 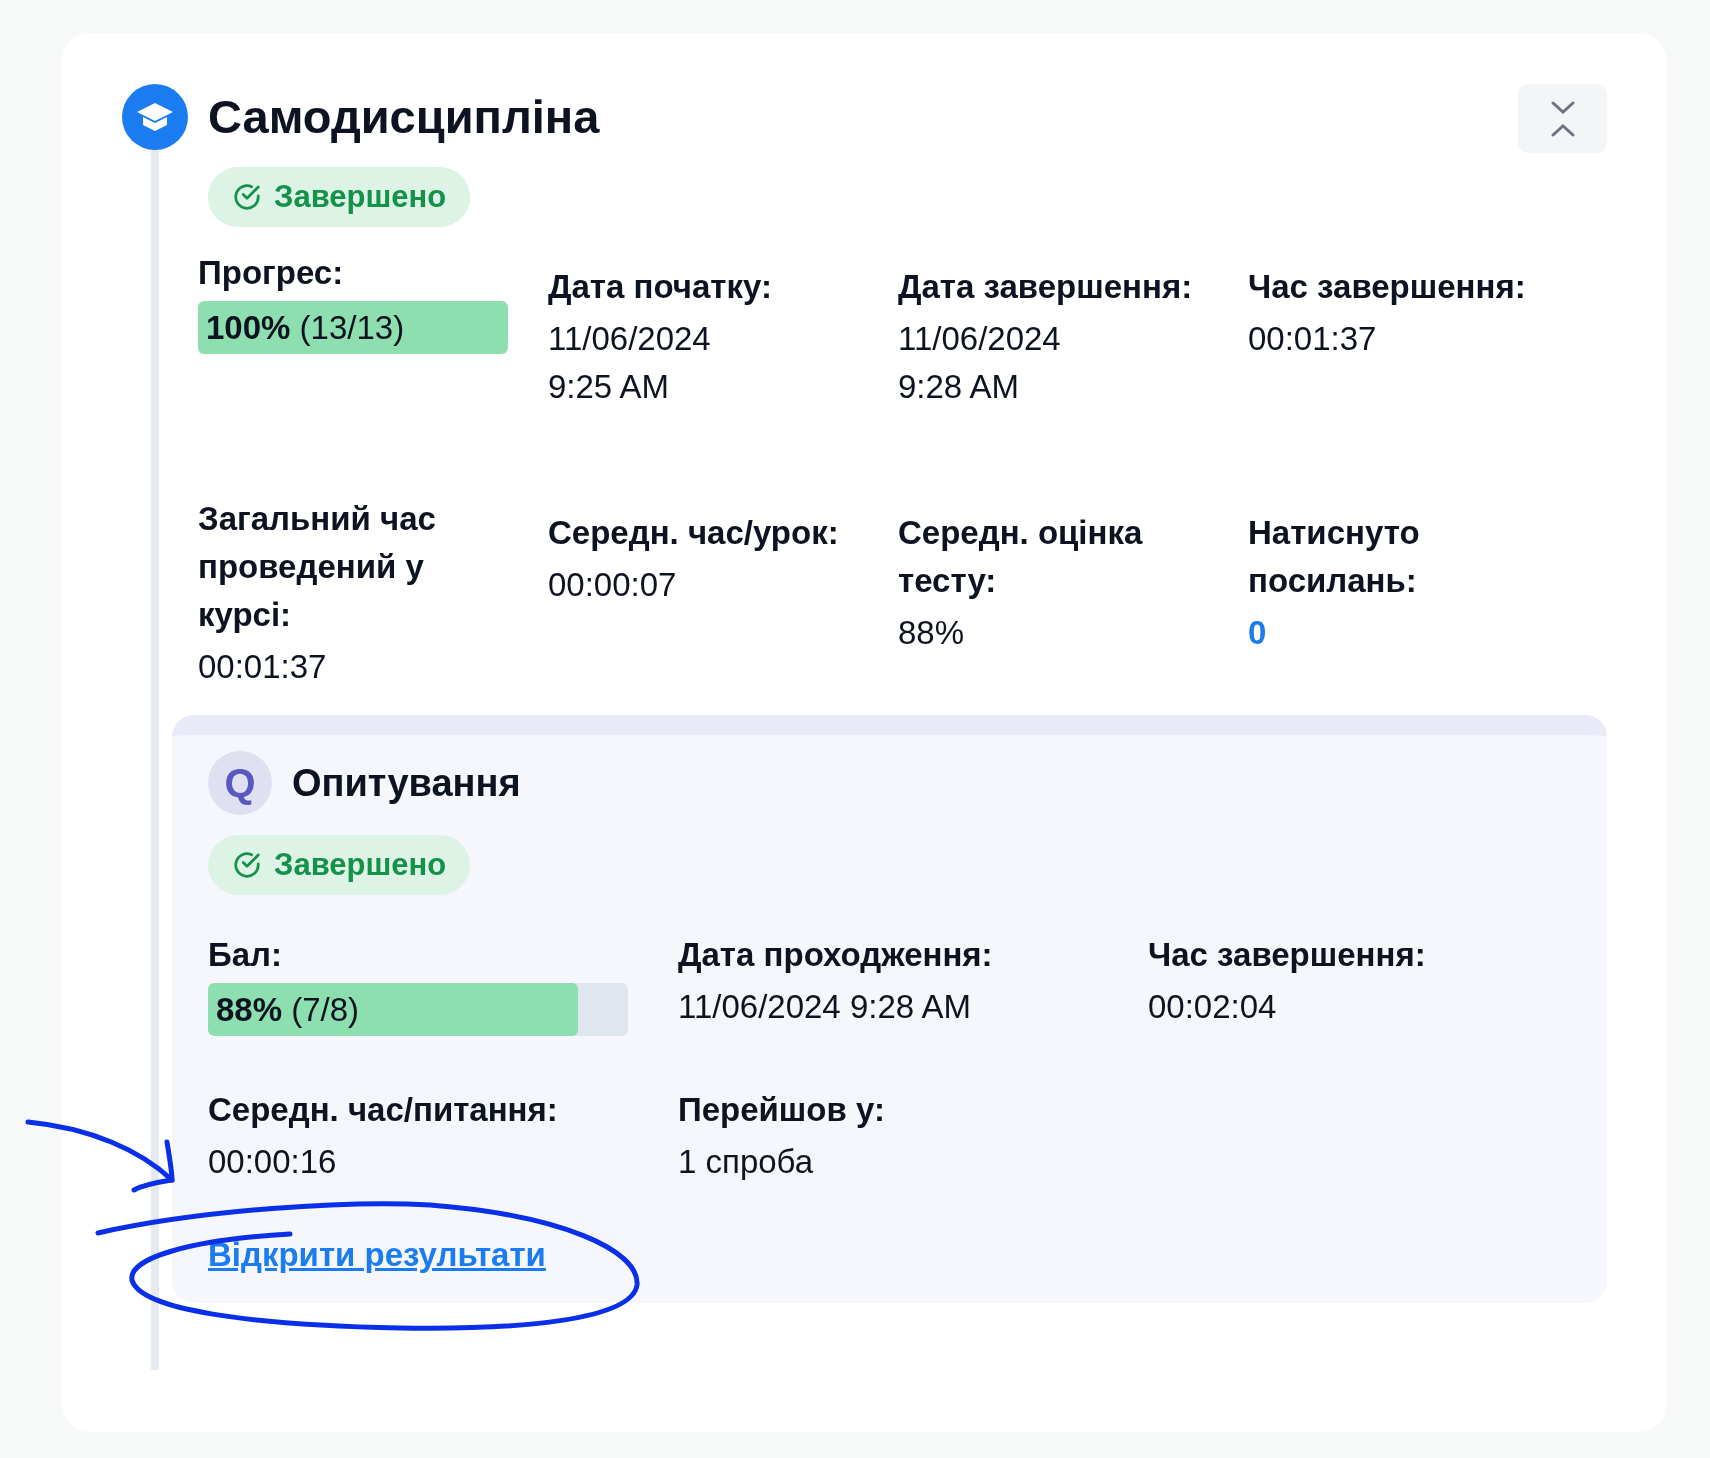 I want to click on quiz-avatar: Q, so click(x=240, y=783).